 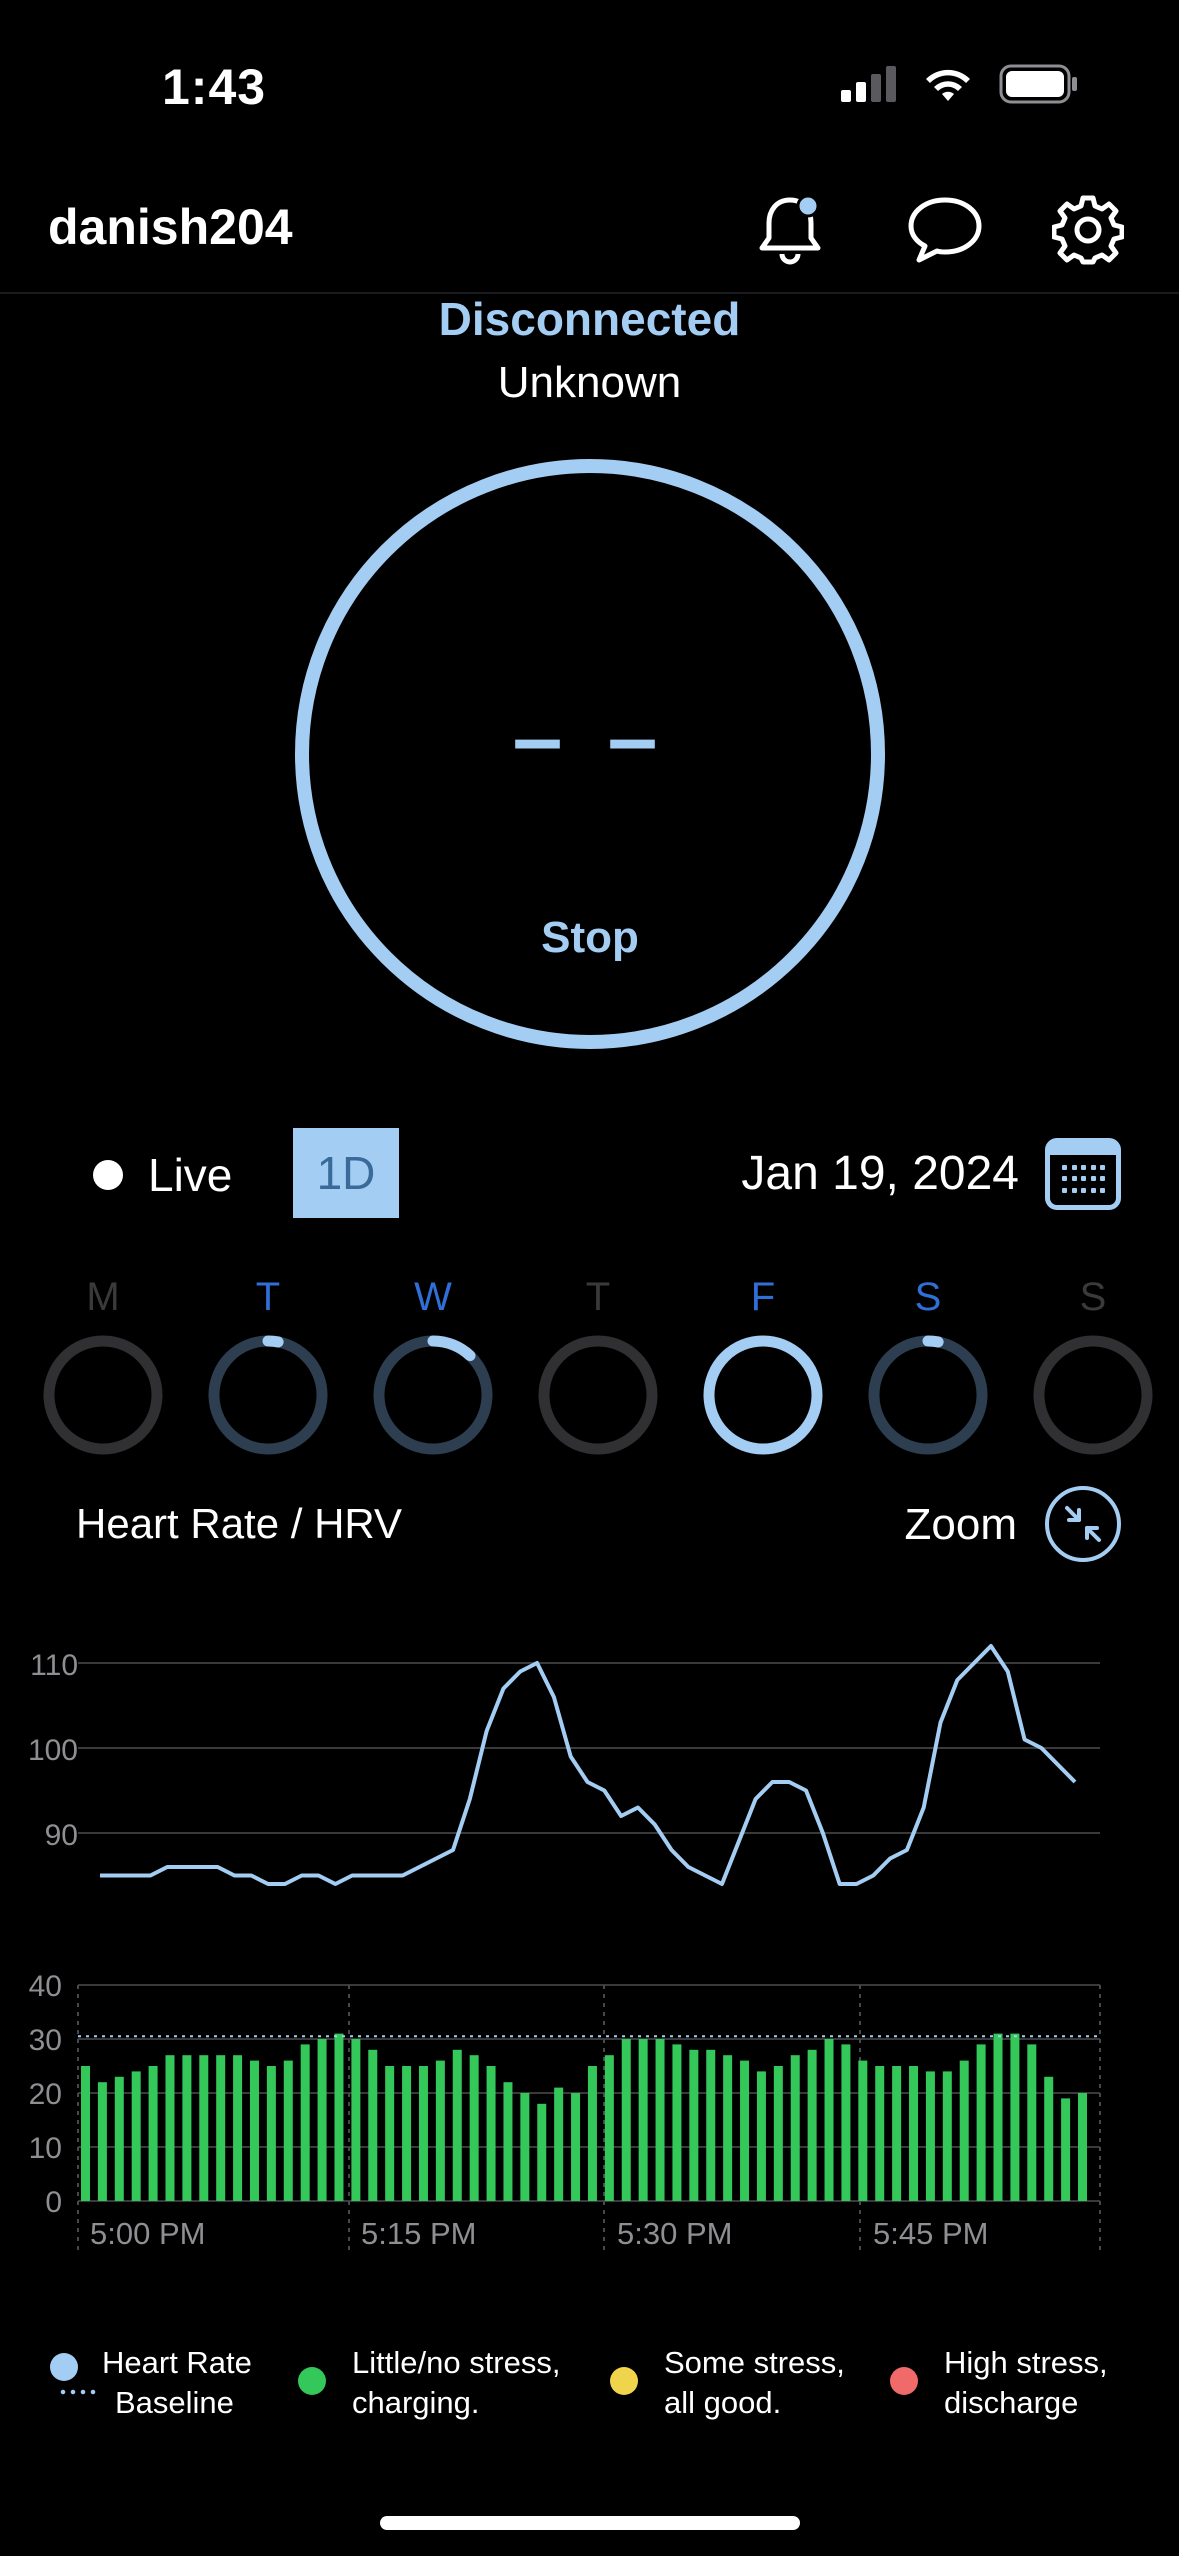 What do you see at coordinates (45, 2094) in the screenshot?
I see `hrv-tick-label: 20` at bounding box center [45, 2094].